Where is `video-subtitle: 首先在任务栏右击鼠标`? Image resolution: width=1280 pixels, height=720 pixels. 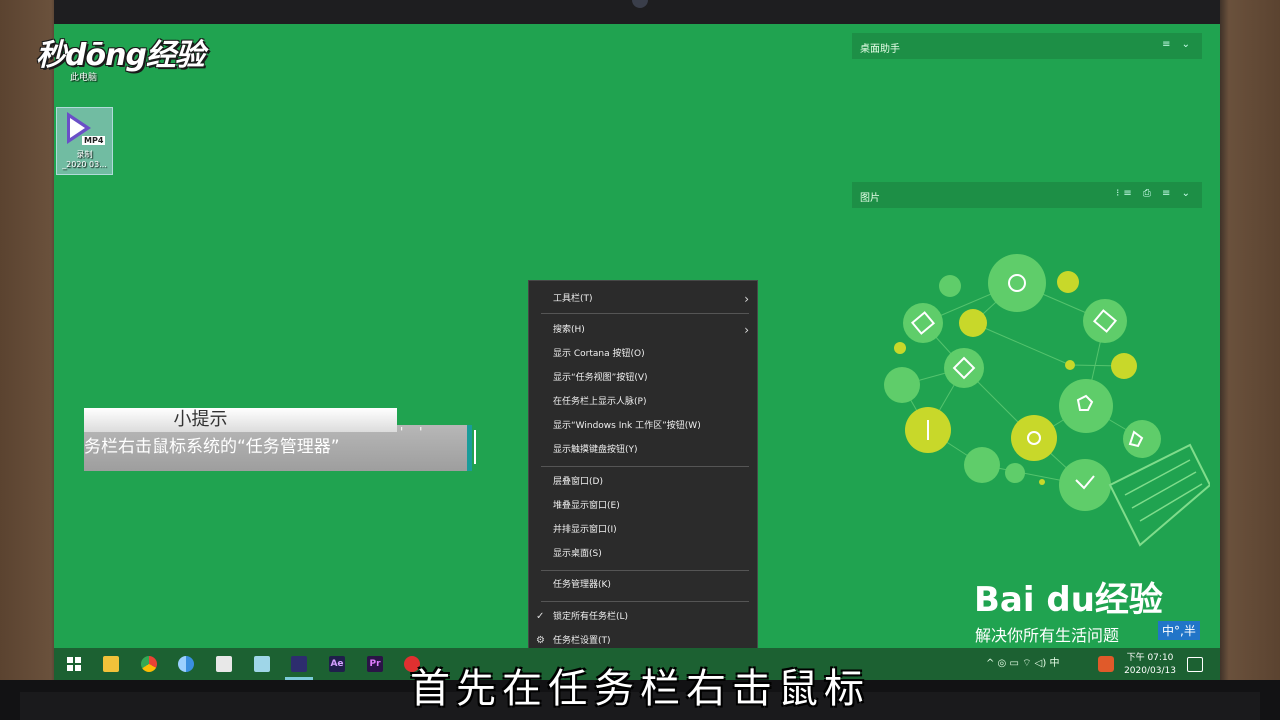 video-subtitle: 首先在任务栏右击鼠标 is located at coordinates (640, 689).